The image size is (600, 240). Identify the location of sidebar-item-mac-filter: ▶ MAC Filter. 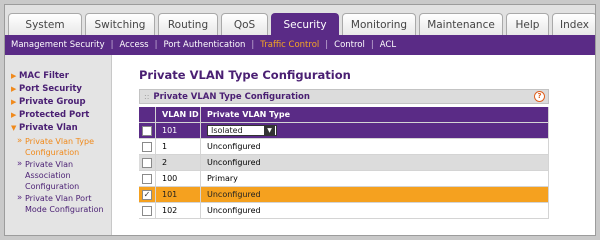
(58, 76).